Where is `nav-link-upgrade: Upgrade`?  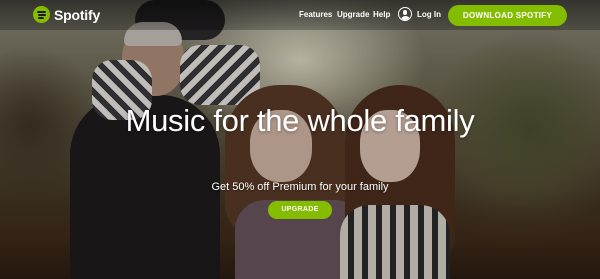 nav-link-upgrade: Upgrade is located at coordinates (353, 14).